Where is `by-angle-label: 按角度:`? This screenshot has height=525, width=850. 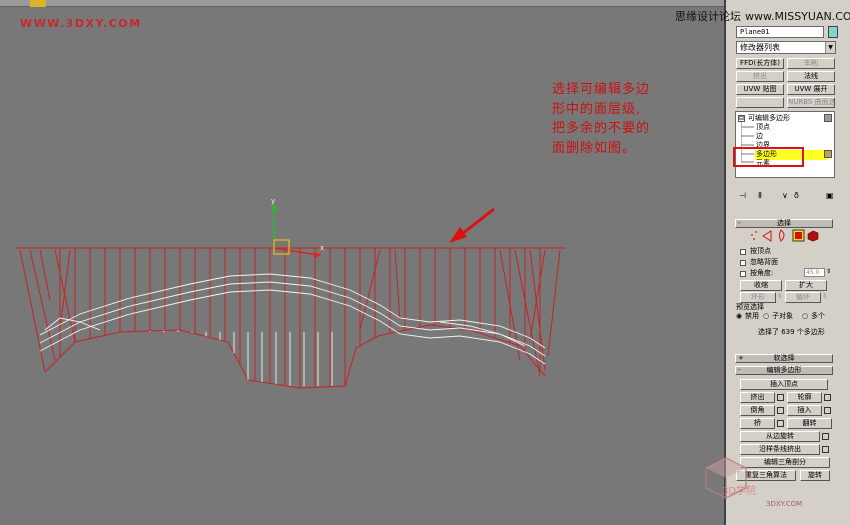
by-angle-label: 按角度: is located at coordinates (762, 273).